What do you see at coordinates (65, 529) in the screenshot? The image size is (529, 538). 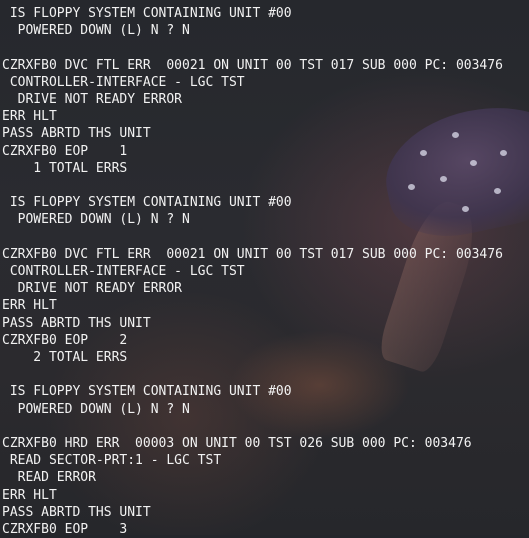 I see `terminal-line: CZRXFB0 EOP 3` at bounding box center [65, 529].